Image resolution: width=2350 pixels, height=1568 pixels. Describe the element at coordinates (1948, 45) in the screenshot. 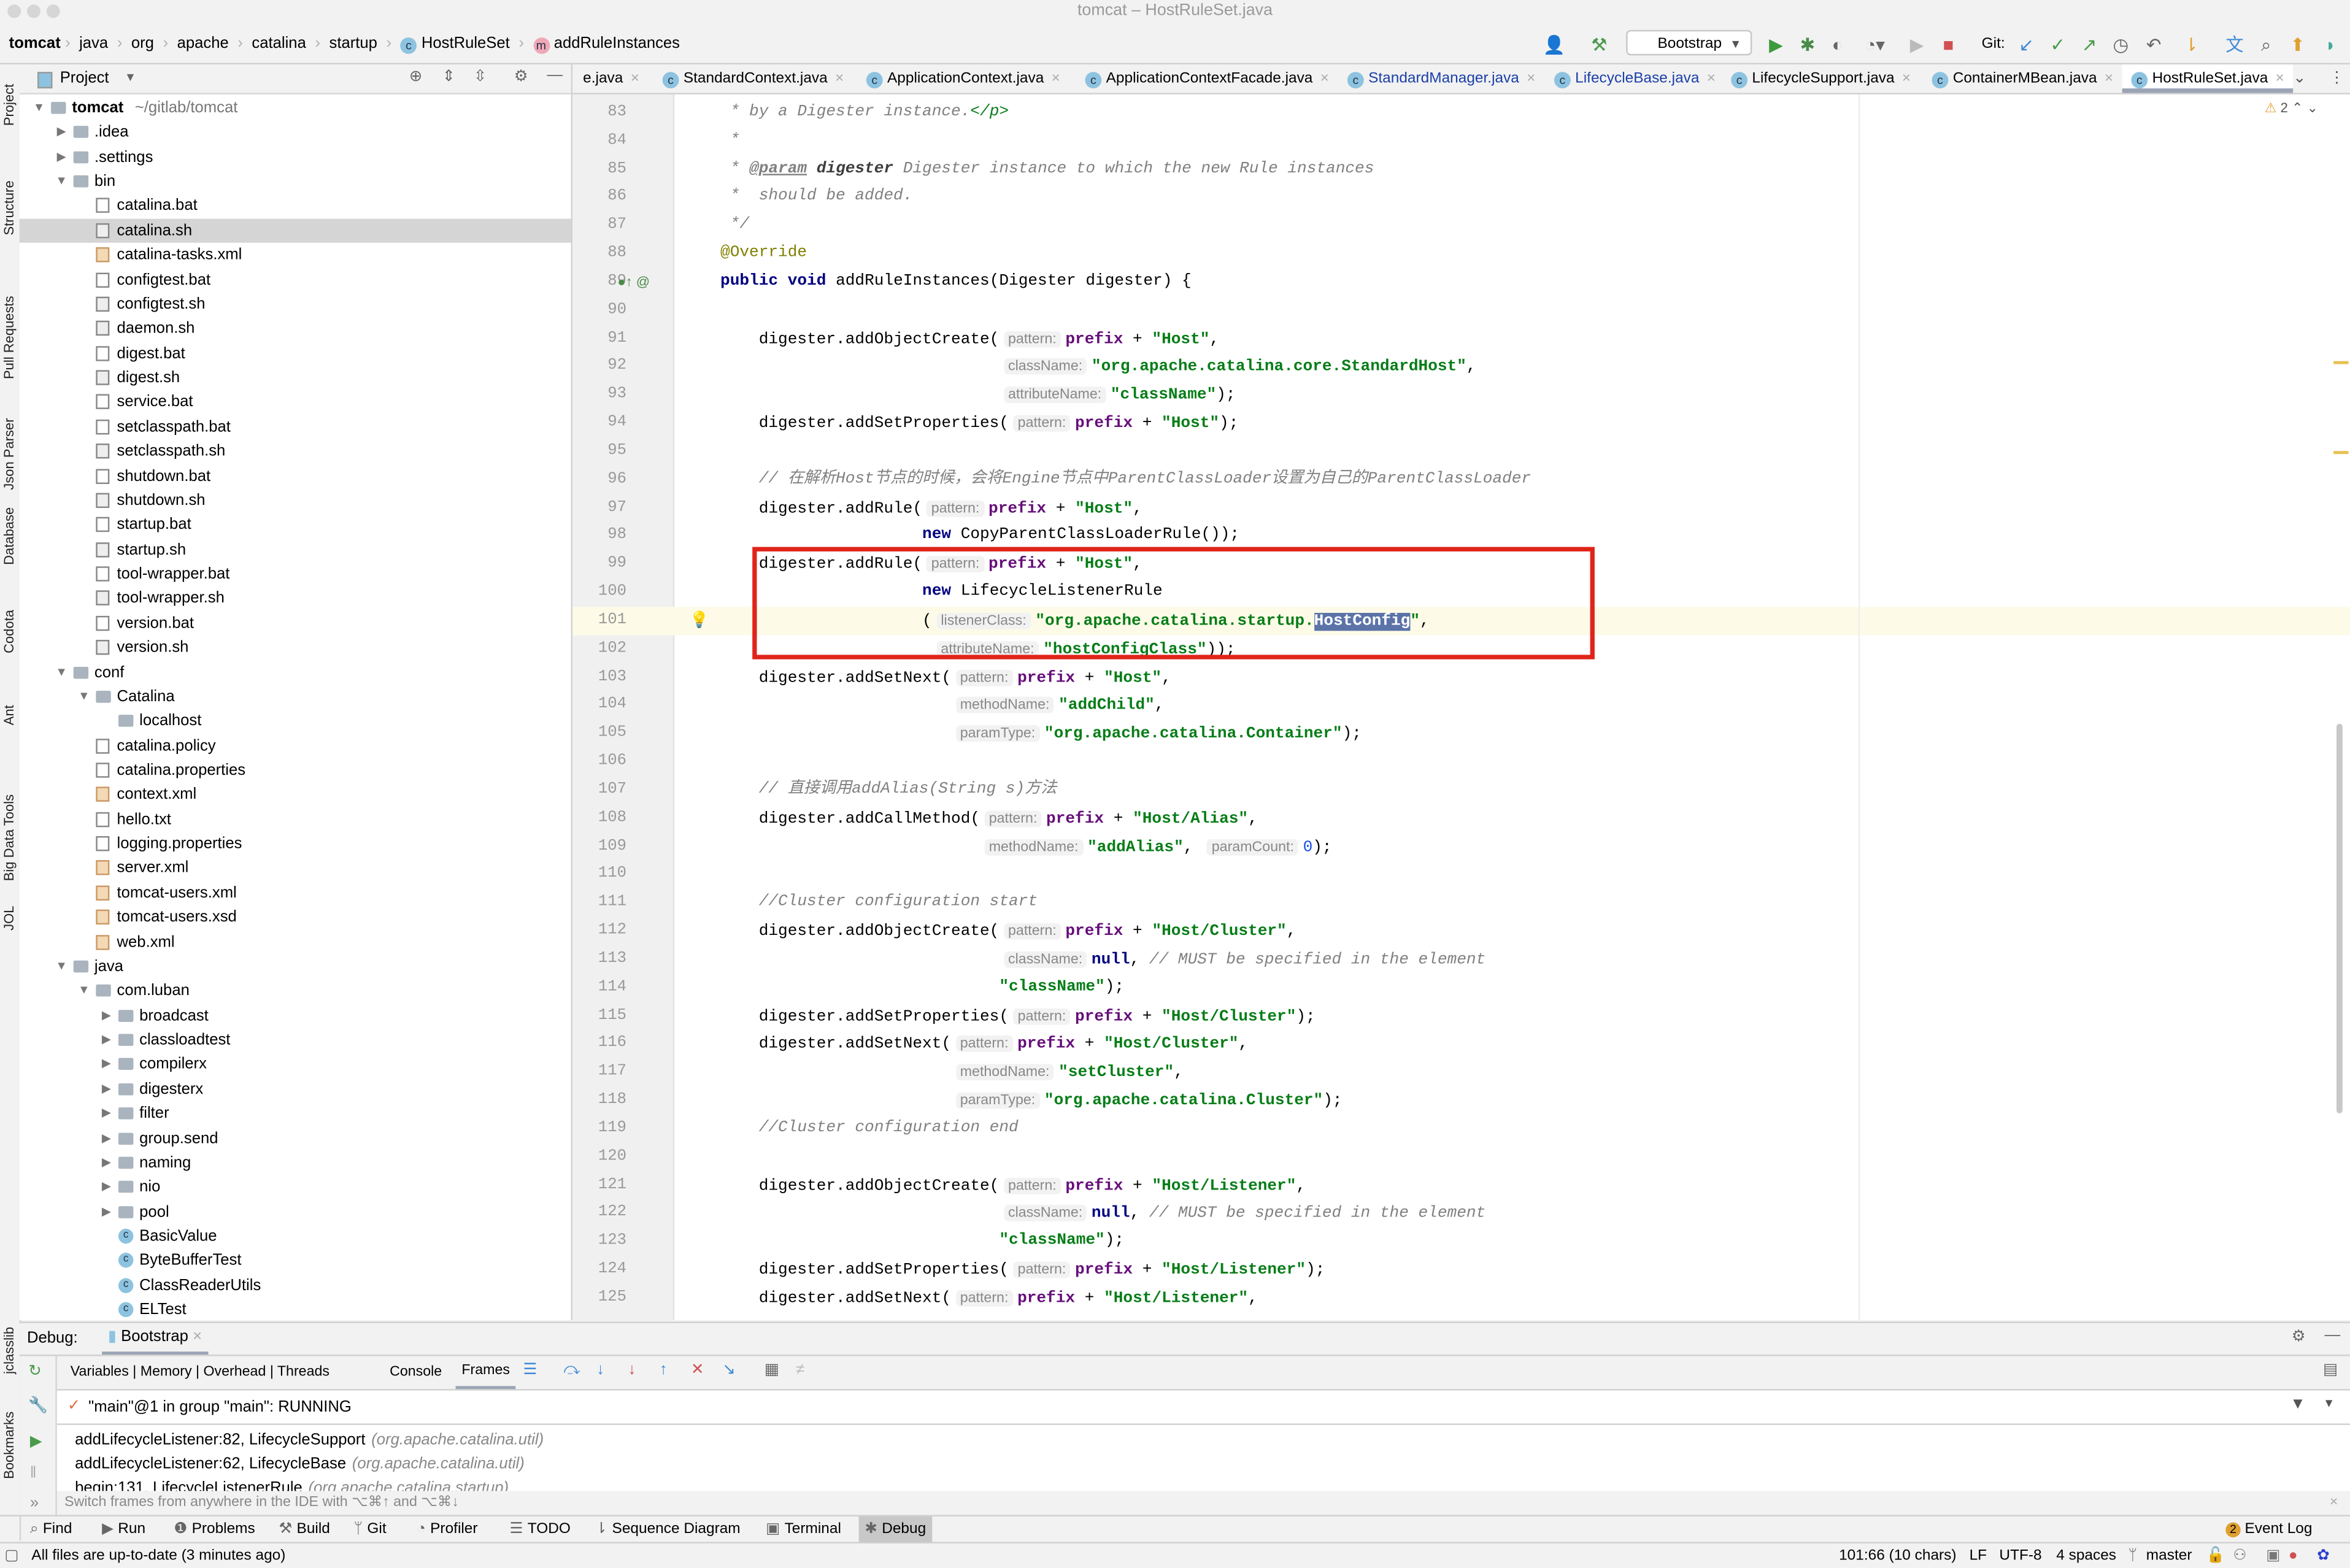

I see `stop-icon: ■` at that location.